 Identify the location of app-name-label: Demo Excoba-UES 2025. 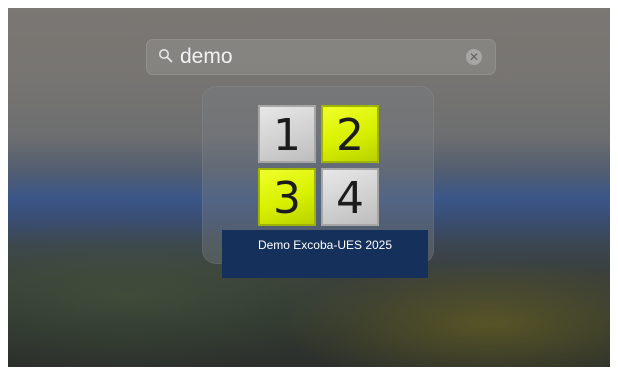
(325, 254).